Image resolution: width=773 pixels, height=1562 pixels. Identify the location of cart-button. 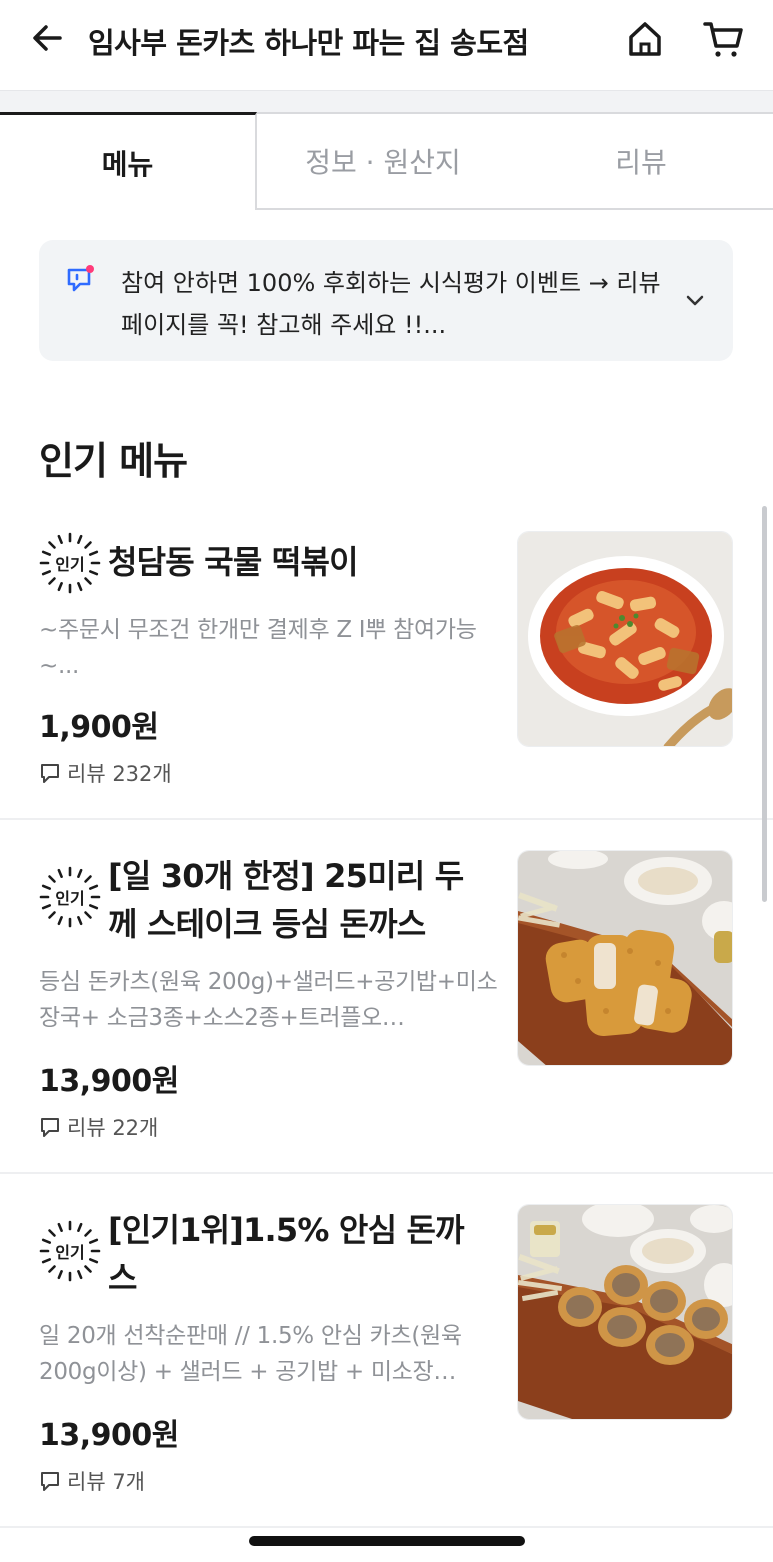
(723, 39).